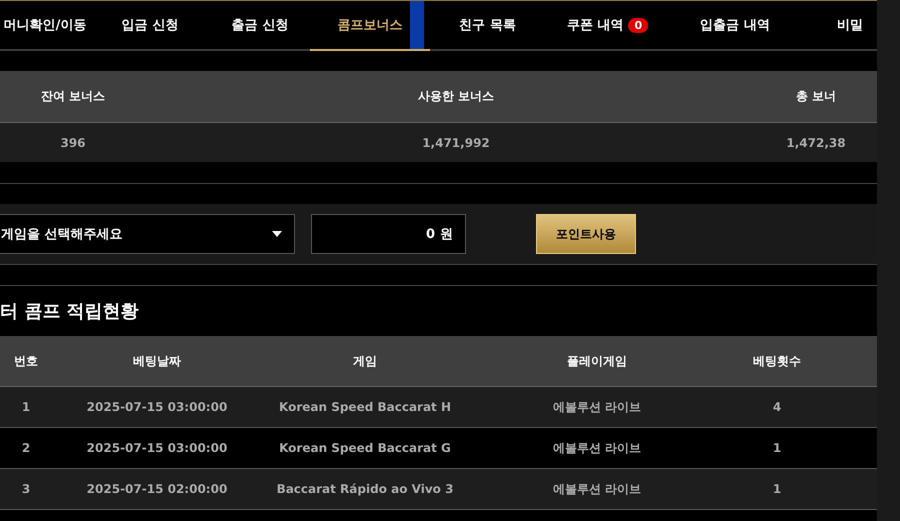 This screenshot has width=900, height=521. Describe the element at coordinates (365, 361) in the screenshot. I see `column-header: 게임` at that location.